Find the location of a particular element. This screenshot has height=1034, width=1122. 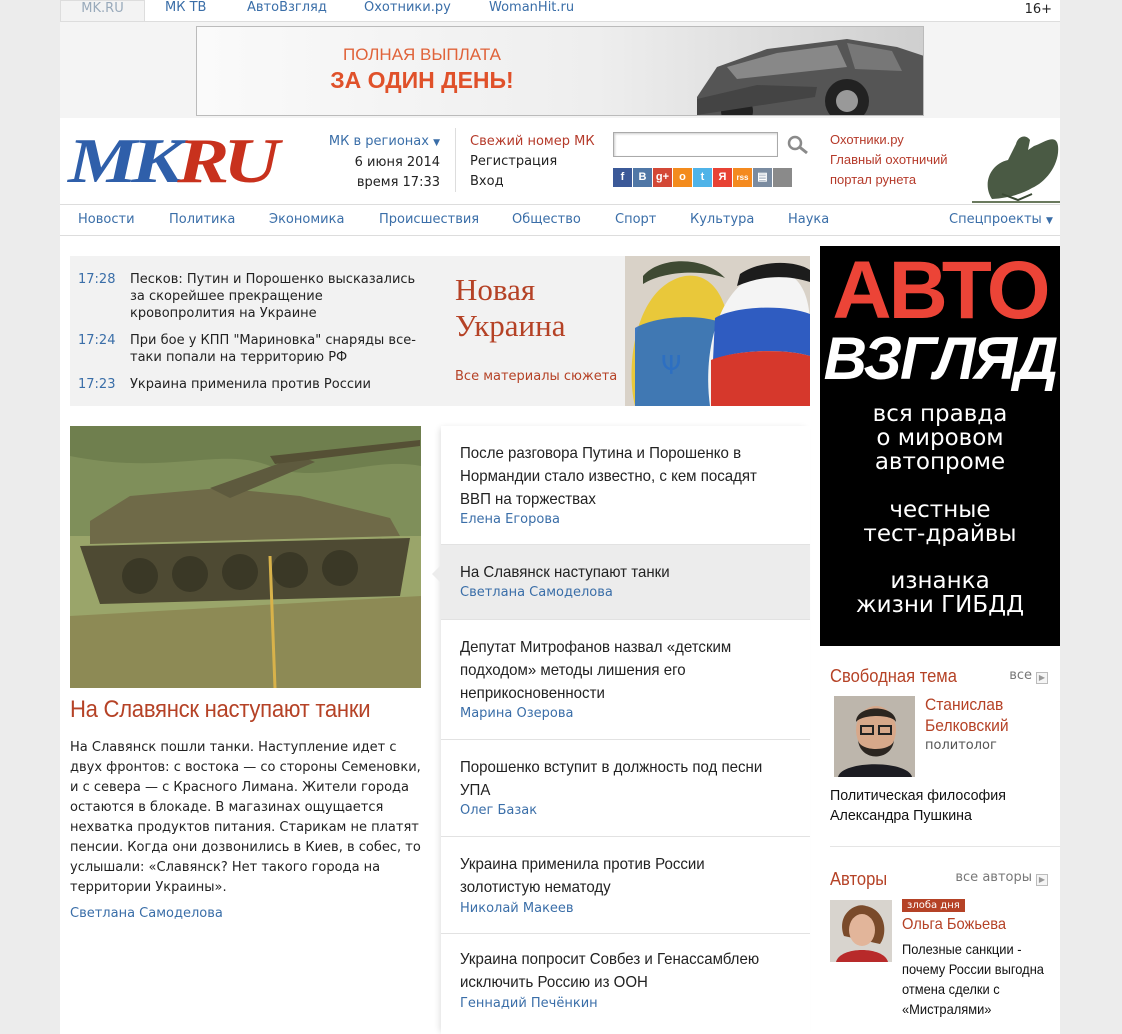

search-input is located at coordinates (695, 144).